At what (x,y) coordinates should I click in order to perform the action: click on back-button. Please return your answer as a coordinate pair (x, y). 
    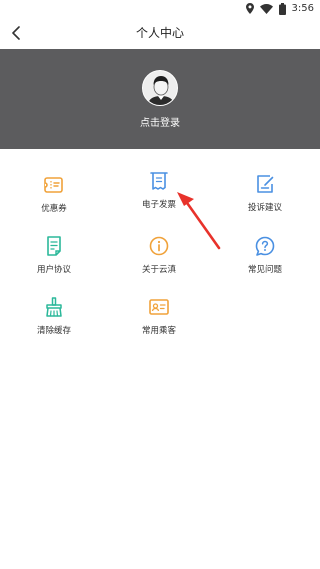
    Looking at the image, I should click on (16, 33).